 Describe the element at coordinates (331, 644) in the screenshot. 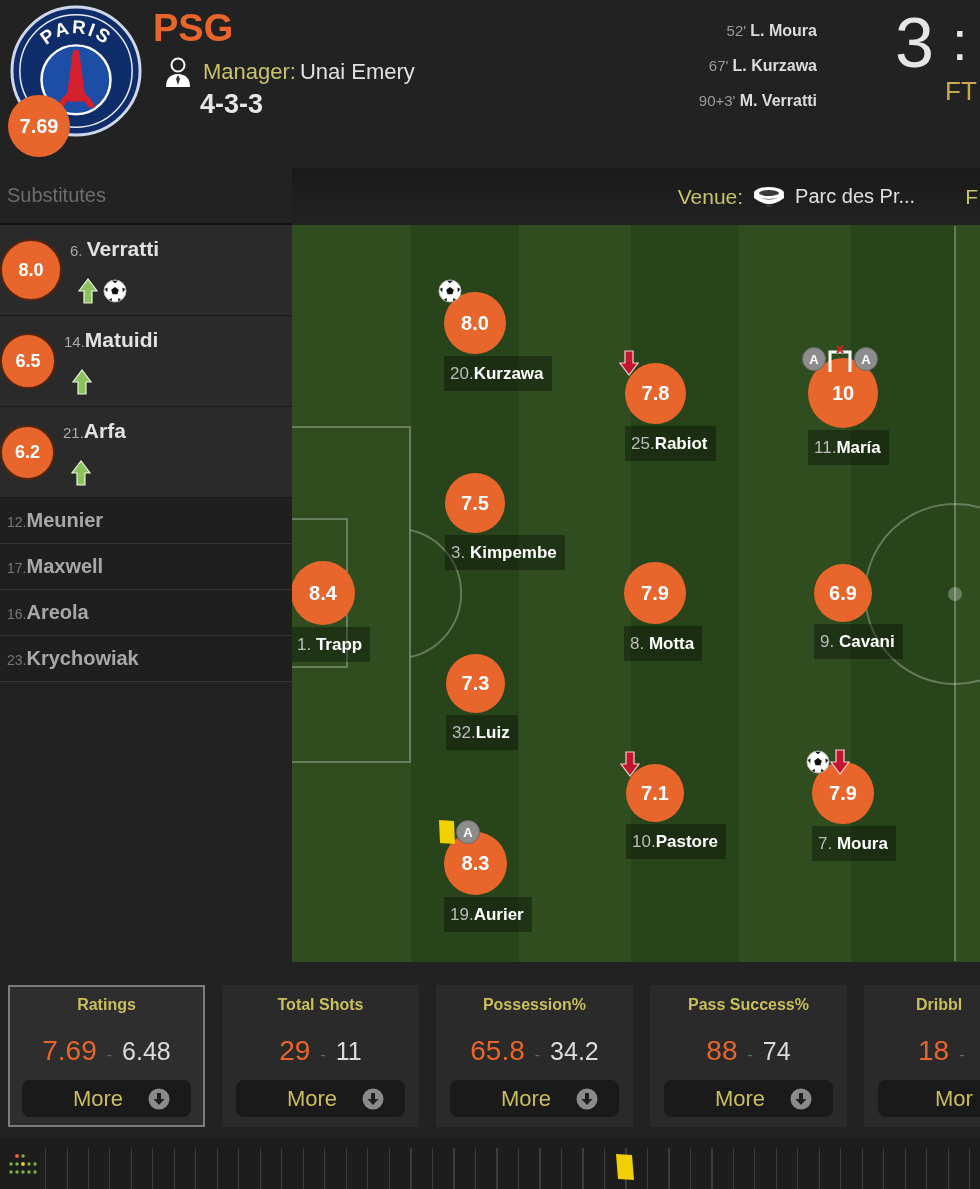

I see `player-name-tag: 1. Trapp` at that location.